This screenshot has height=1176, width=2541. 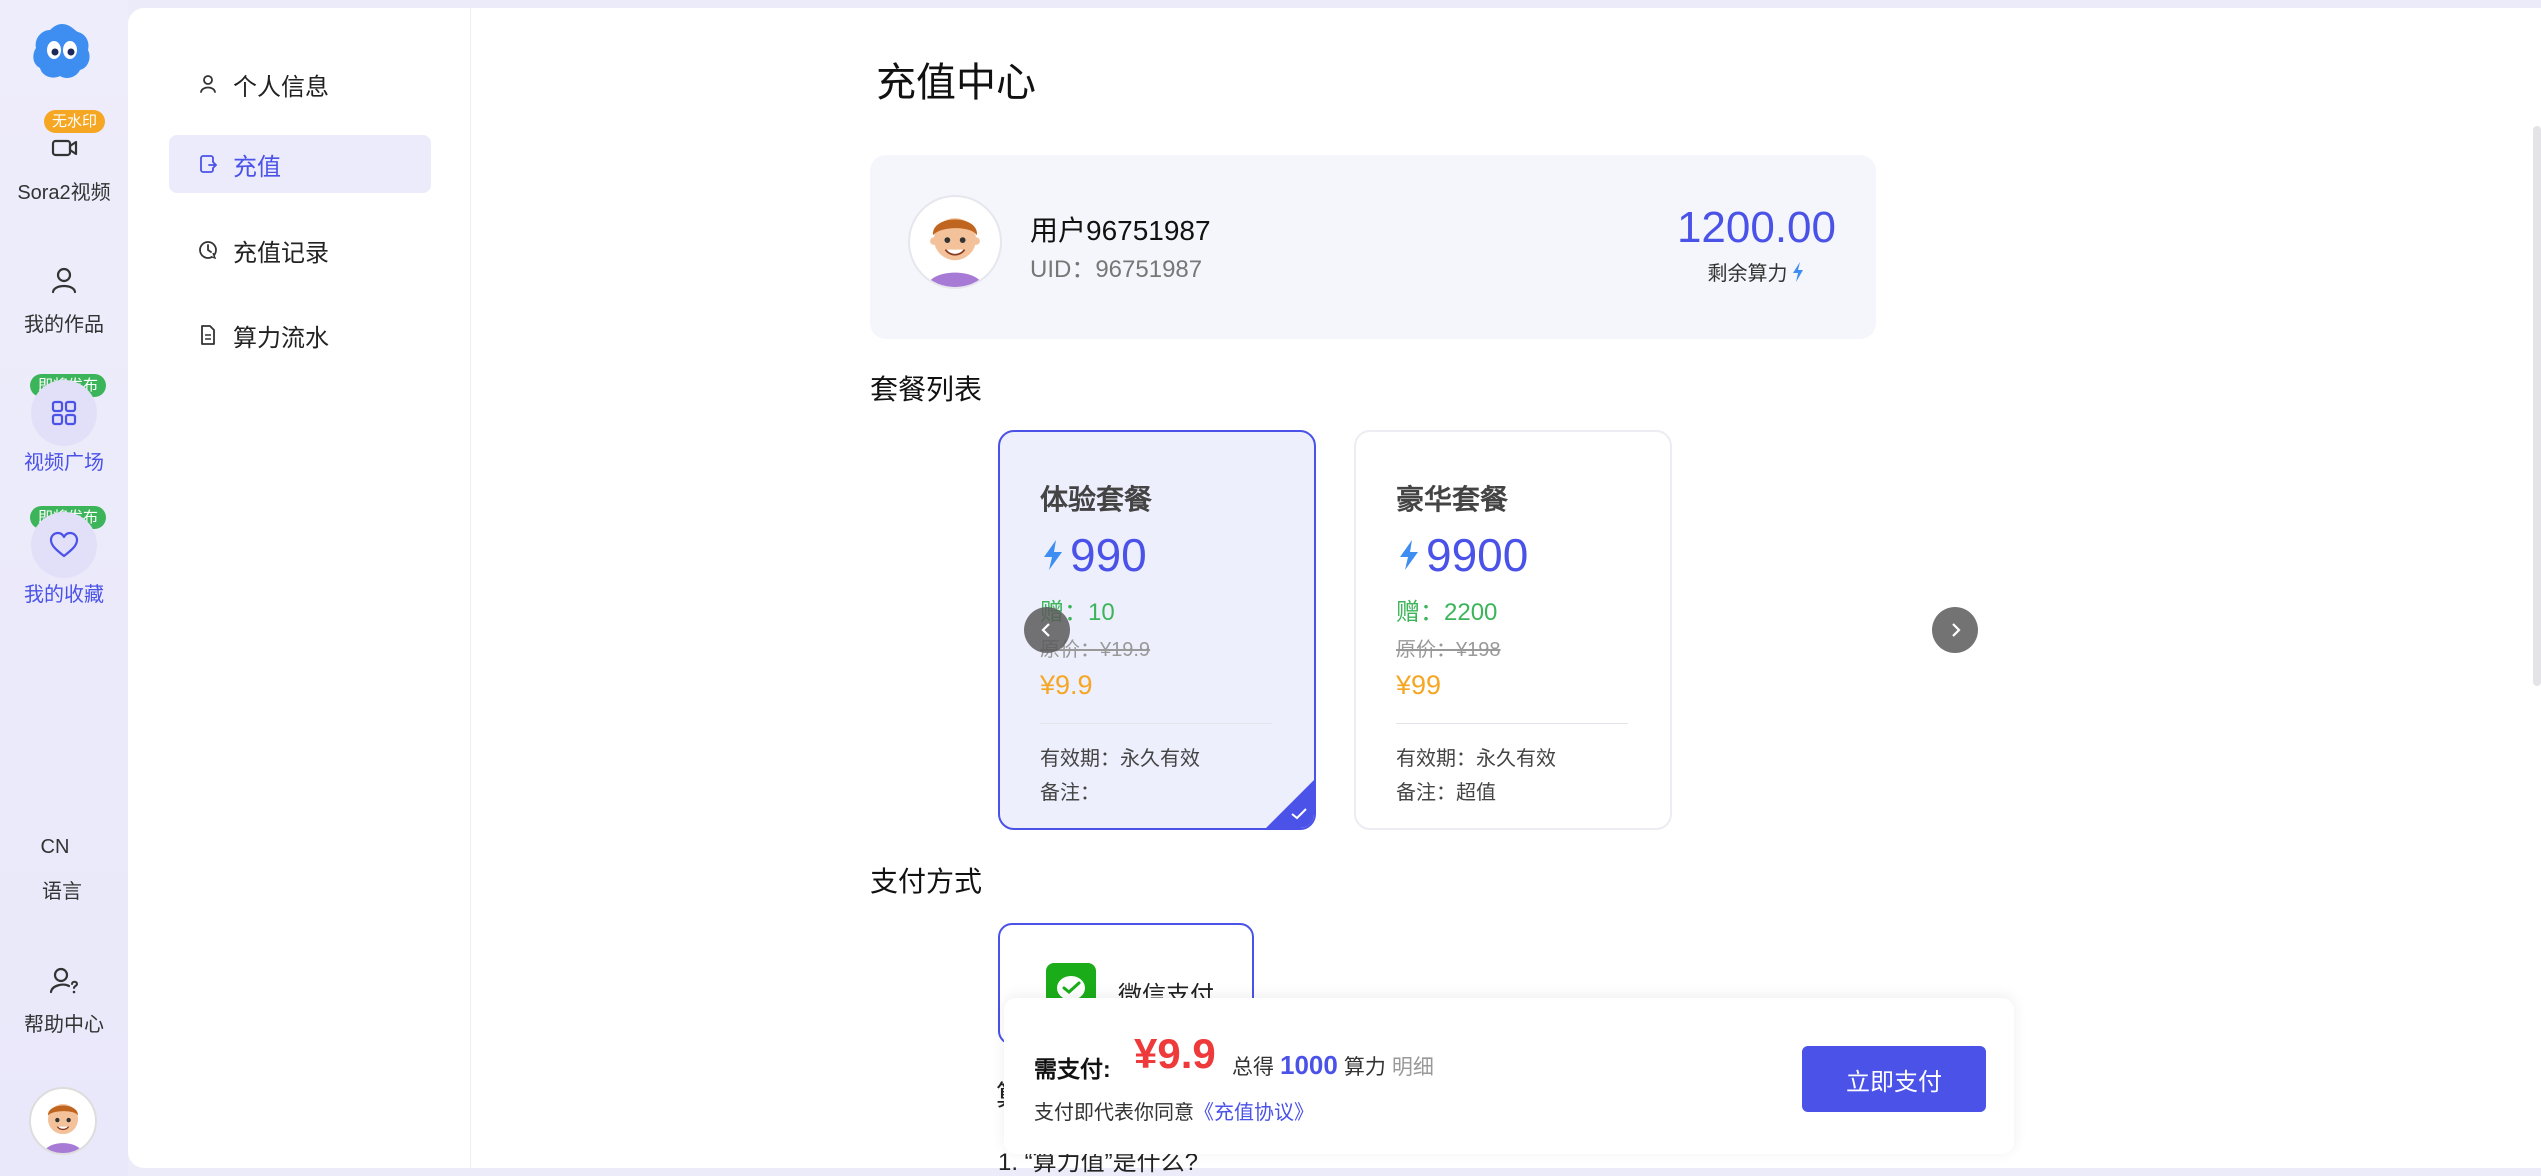 What do you see at coordinates (299, 588) in the screenshot?
I see `account-subnav: 个人信息 充值 充值记录 算力流水` at bounding box center [299, 588].